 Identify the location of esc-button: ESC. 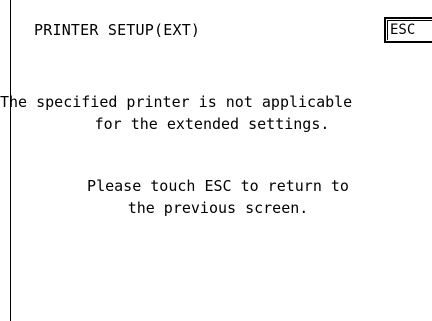
(408, 30).